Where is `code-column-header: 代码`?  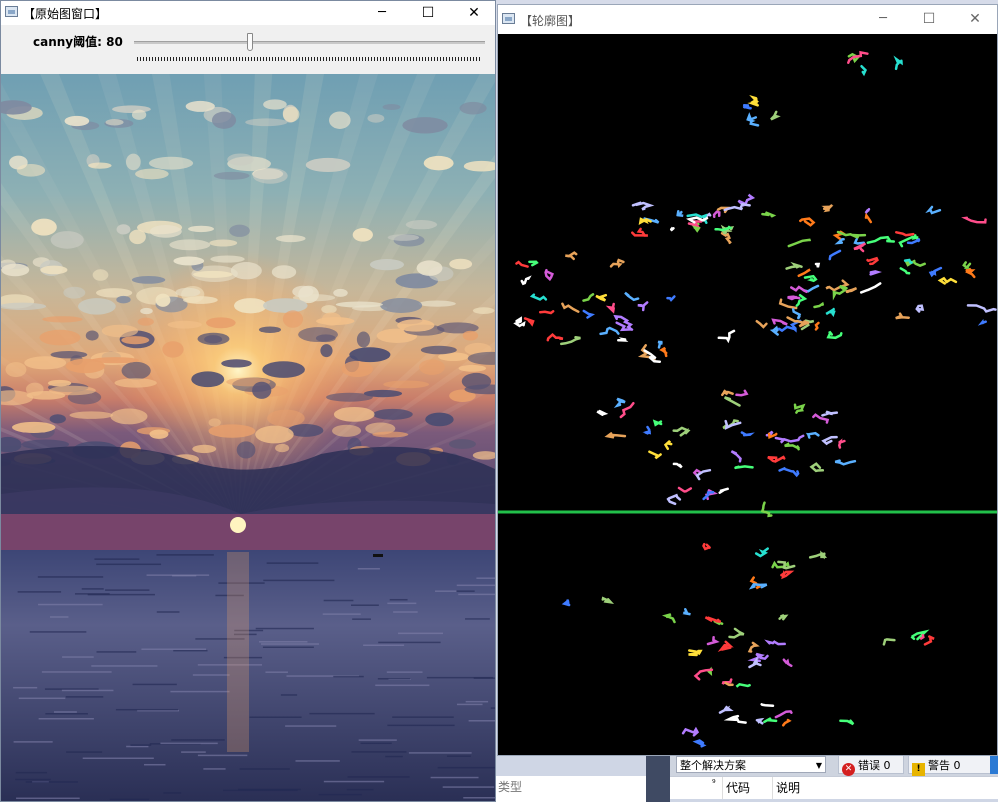 code-column-header: 代码 is located at coordinates (738, 788).